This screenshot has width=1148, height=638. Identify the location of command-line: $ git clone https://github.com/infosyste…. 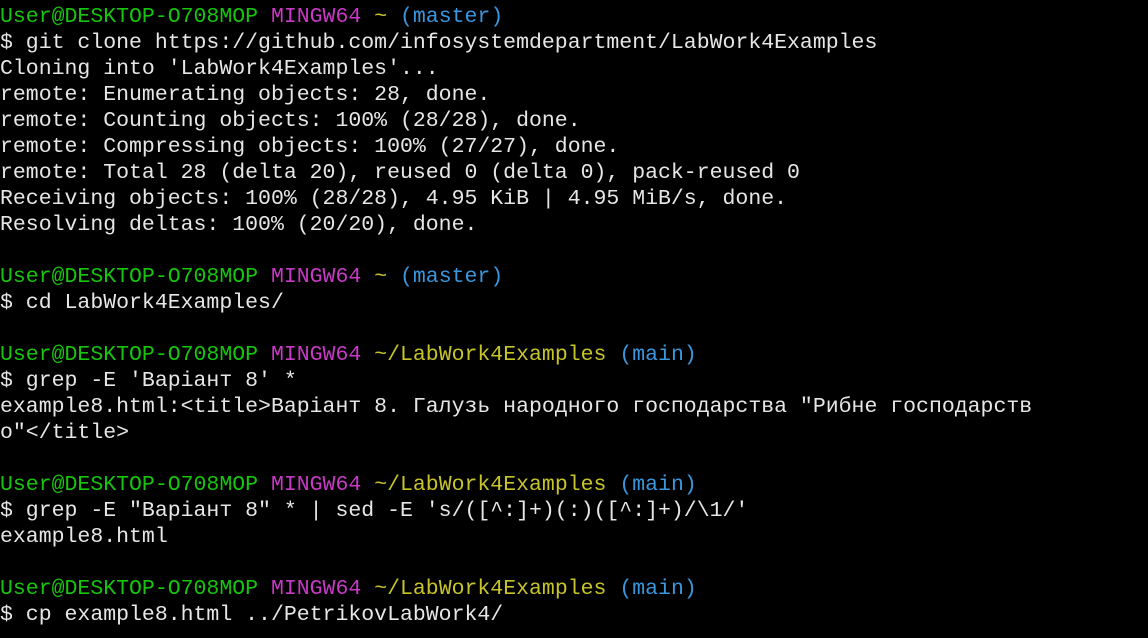
(439, 43).